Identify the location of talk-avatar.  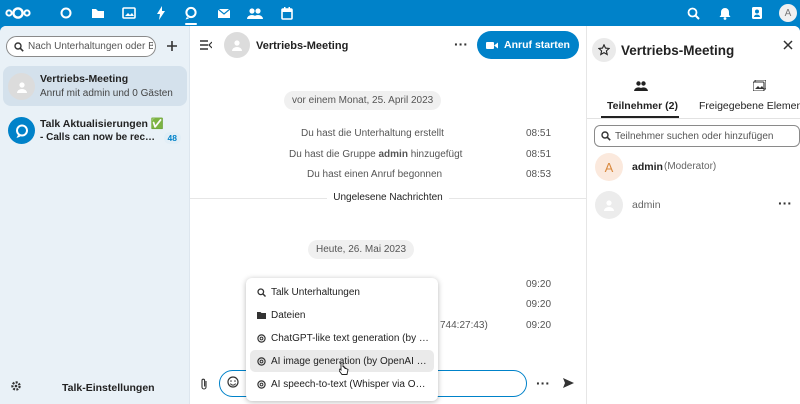
(21, 130).